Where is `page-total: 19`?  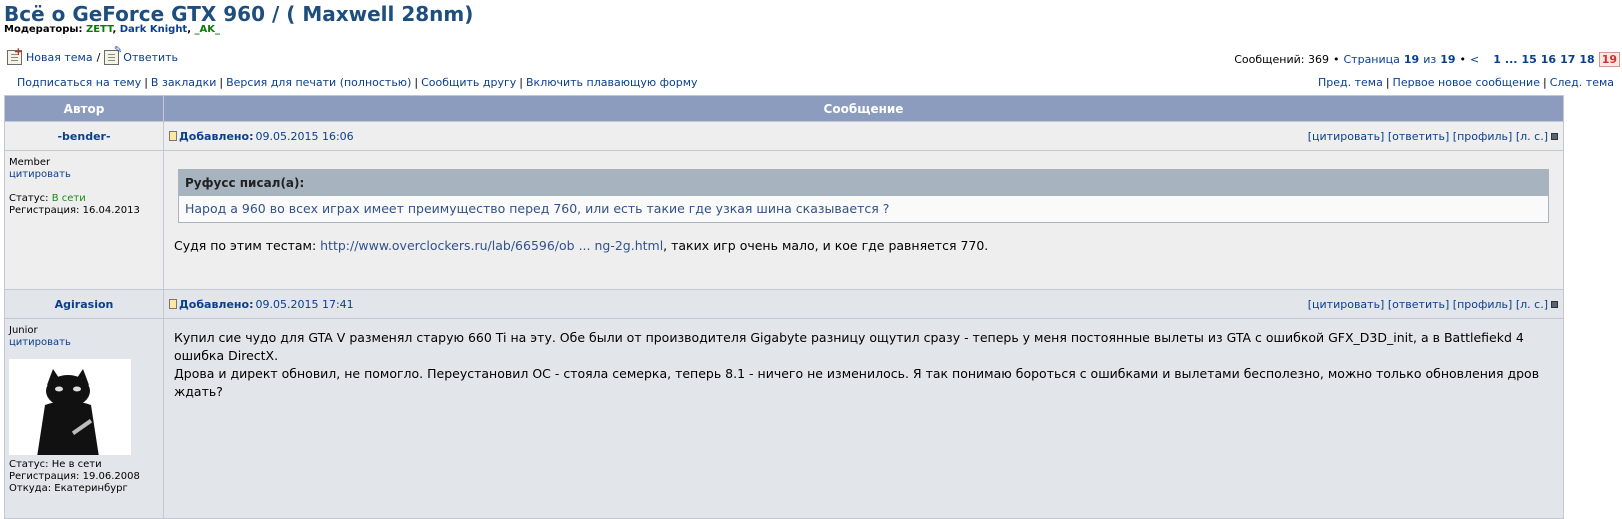 page-total: 19 is located at coordinates (1448, 59).